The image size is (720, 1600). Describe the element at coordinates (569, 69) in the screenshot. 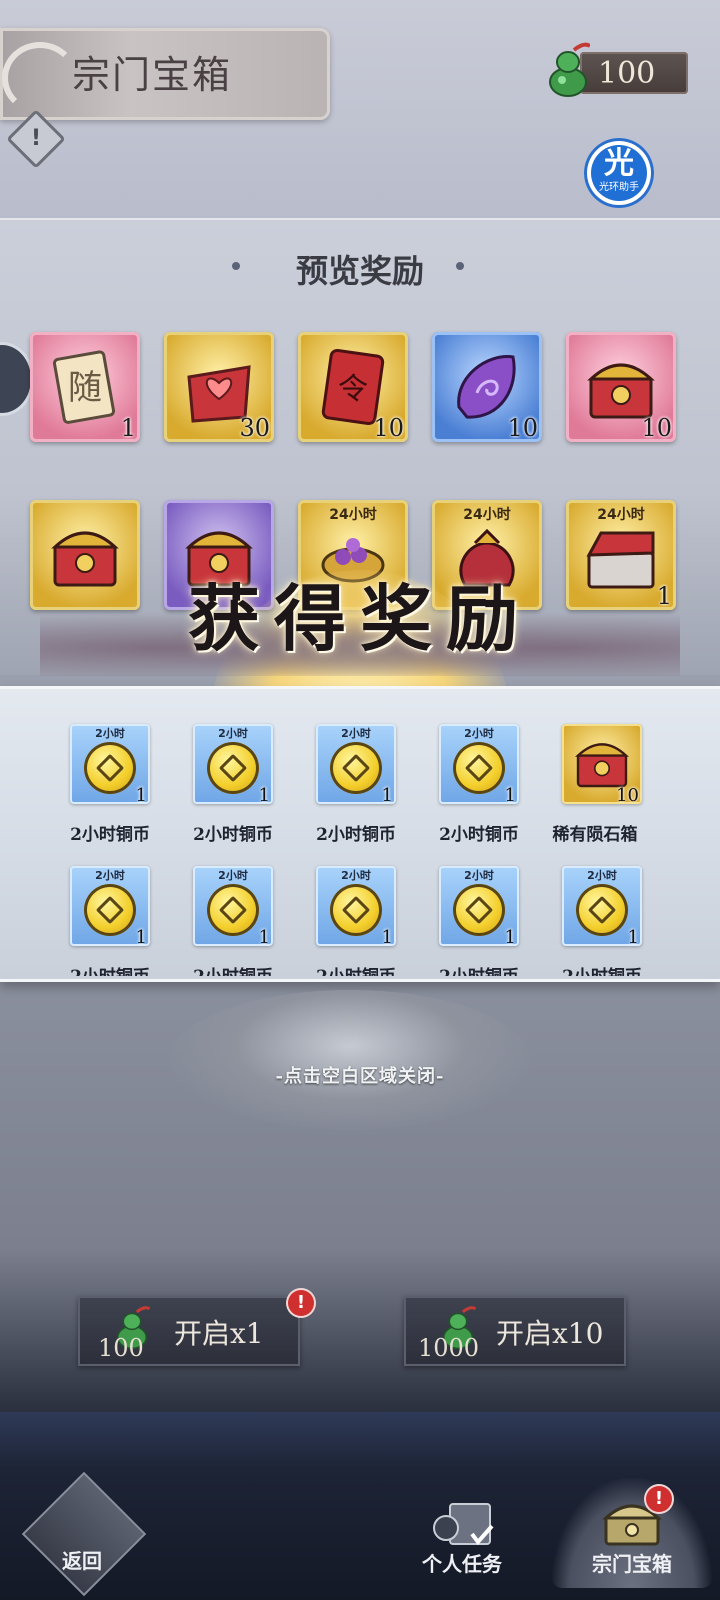

I see `jade-gourd-icon` at that location.